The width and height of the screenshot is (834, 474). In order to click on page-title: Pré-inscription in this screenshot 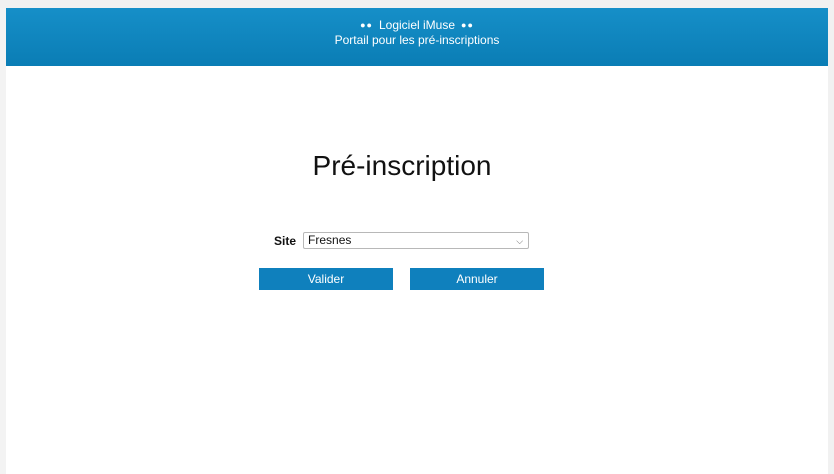, I will do `click(402, 165)`.